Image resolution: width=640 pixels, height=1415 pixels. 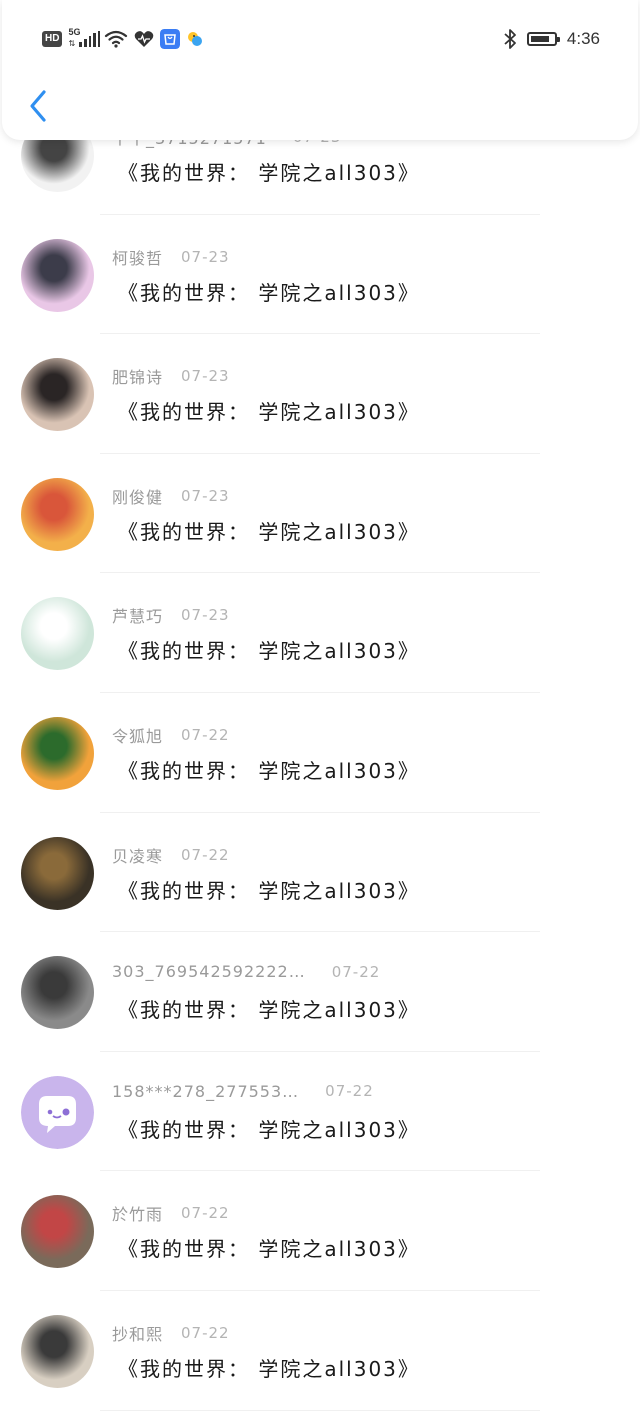 I want to click on comment-meta: 贝凌寒 07-22, so click(x=171, y=855).